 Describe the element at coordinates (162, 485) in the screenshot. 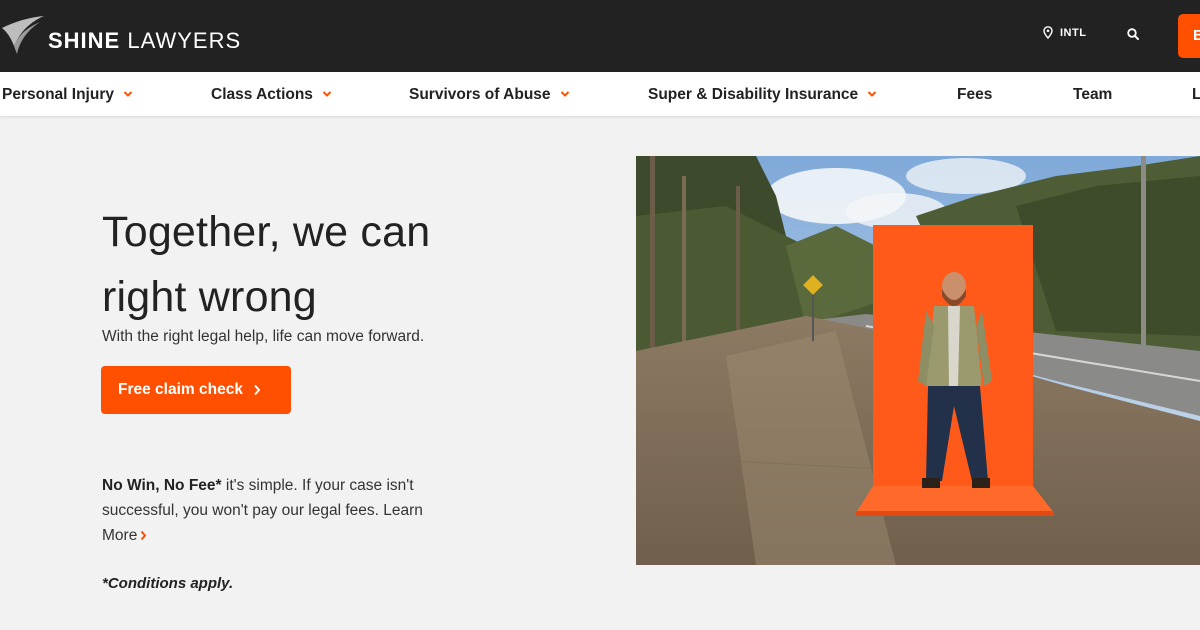

I see `no-win-no-fee-bold: No Win, No Fee*` at that location.